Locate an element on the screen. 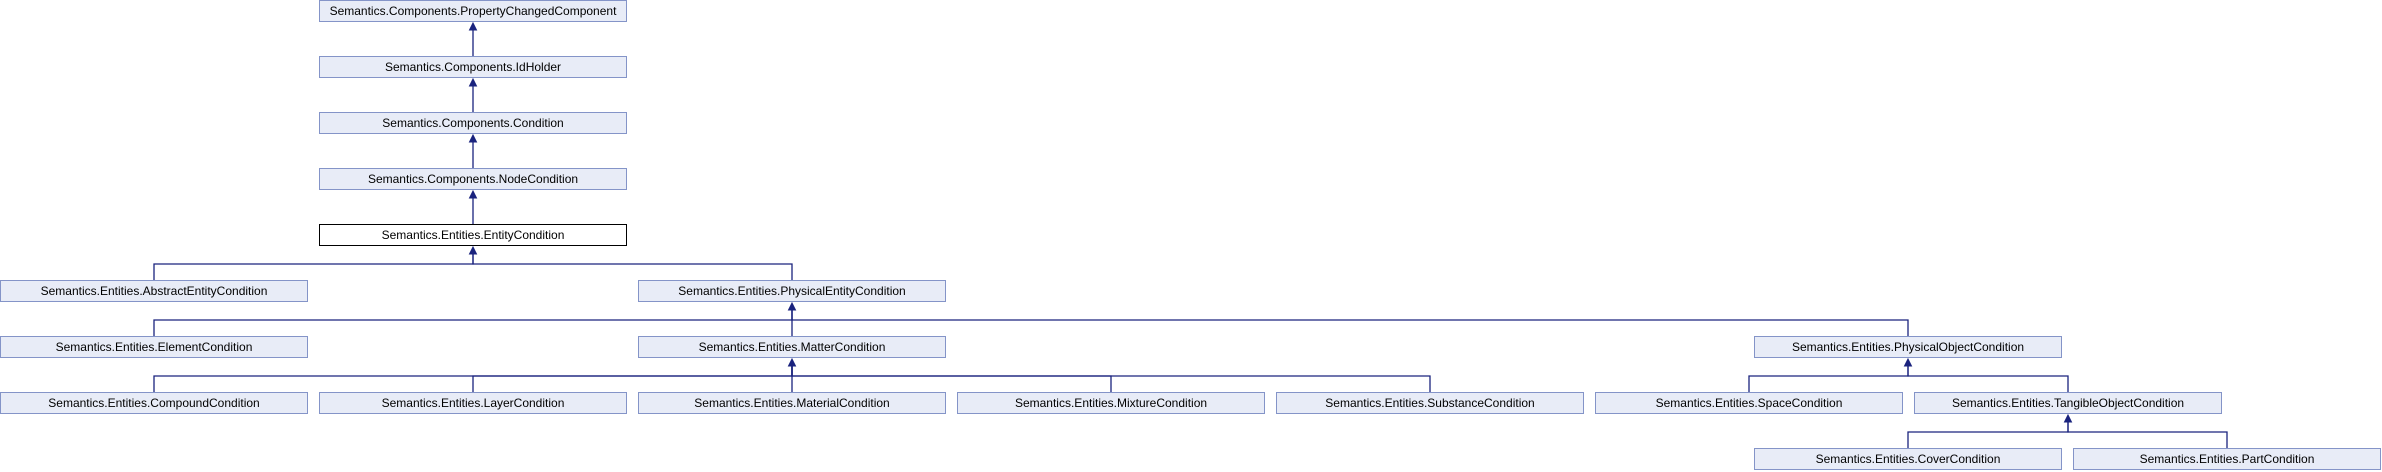  class-node-mixture-condition: Semantics.Entities.MixtureCondition is located at coordinates (1111, 403).